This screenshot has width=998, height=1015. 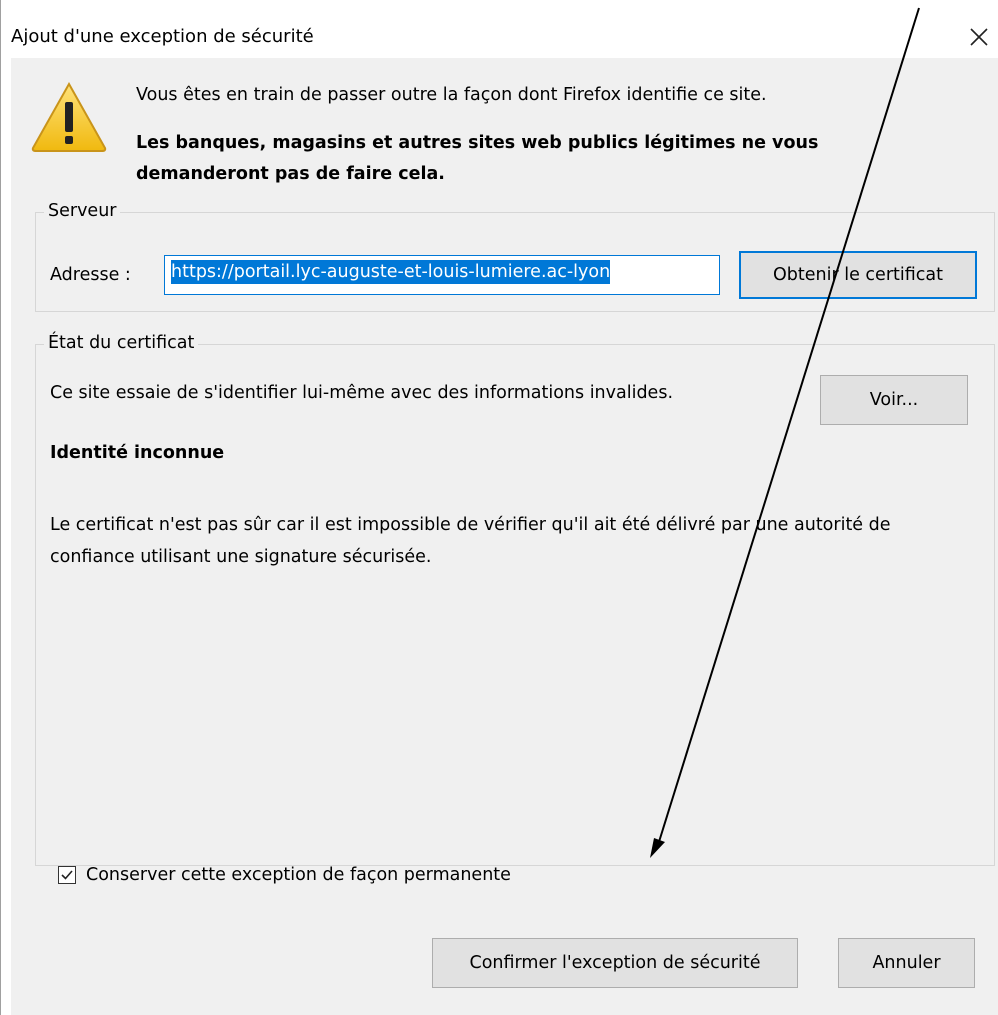 What do you see at coordinates (137, 453) in the screenshot?
I see `identity-heading: Identité inconnue` at bounding box center [137, 453].